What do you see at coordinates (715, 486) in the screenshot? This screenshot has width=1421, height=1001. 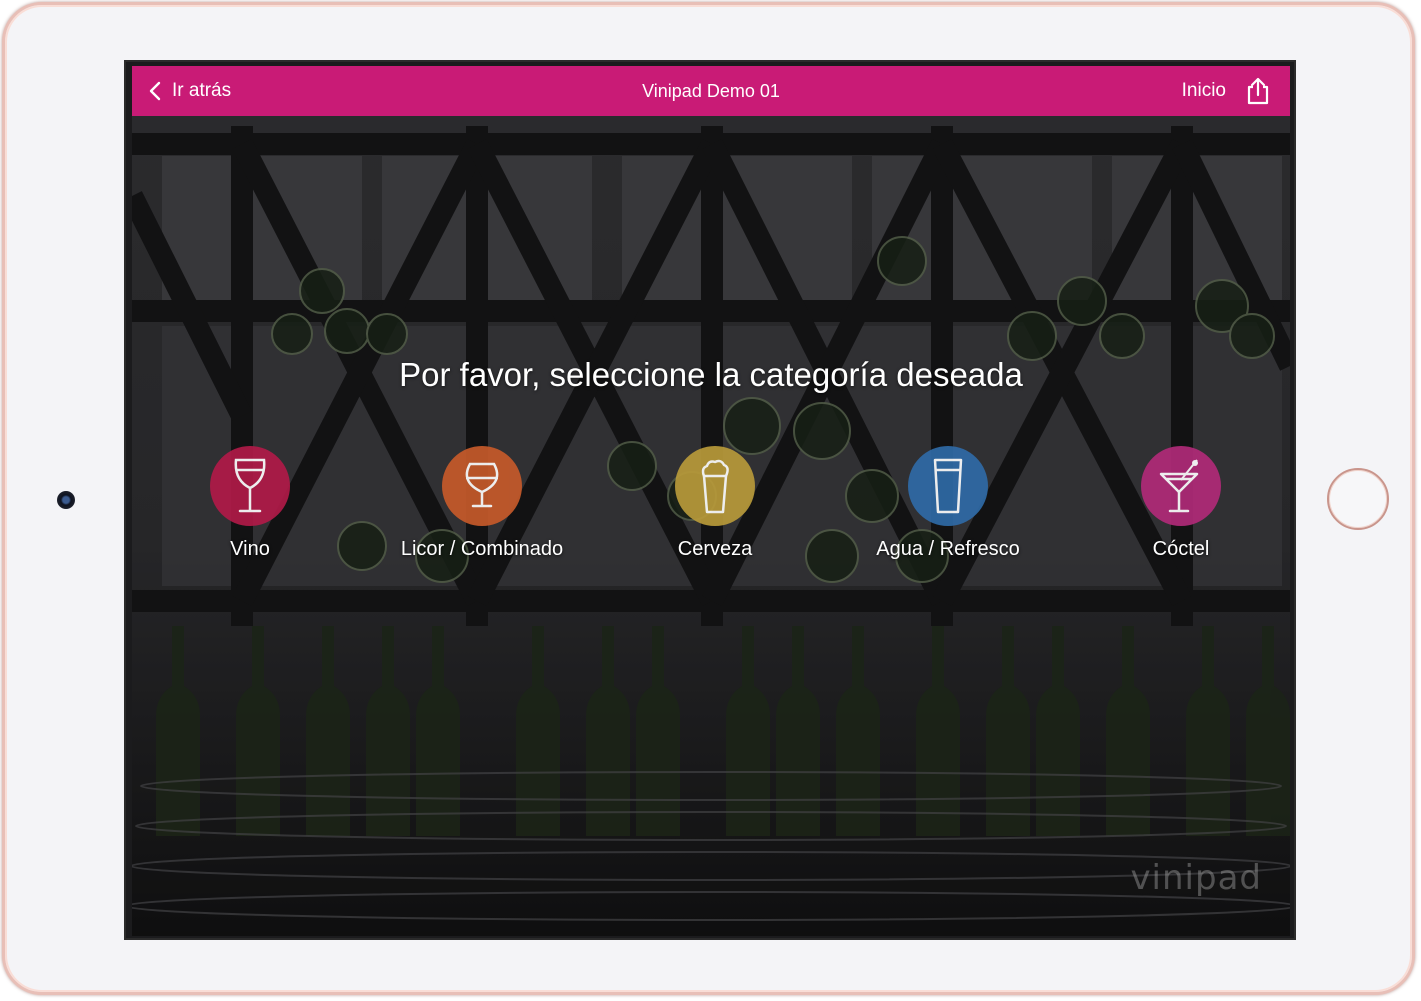 I see `beer-glass-icon` at bounding box center [715, 486].